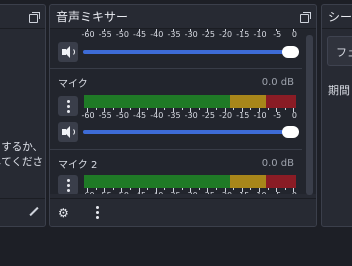 The height and width of the screenshot is (266, 352). I want to click on mixer-menu-icon, so click(98, 213).